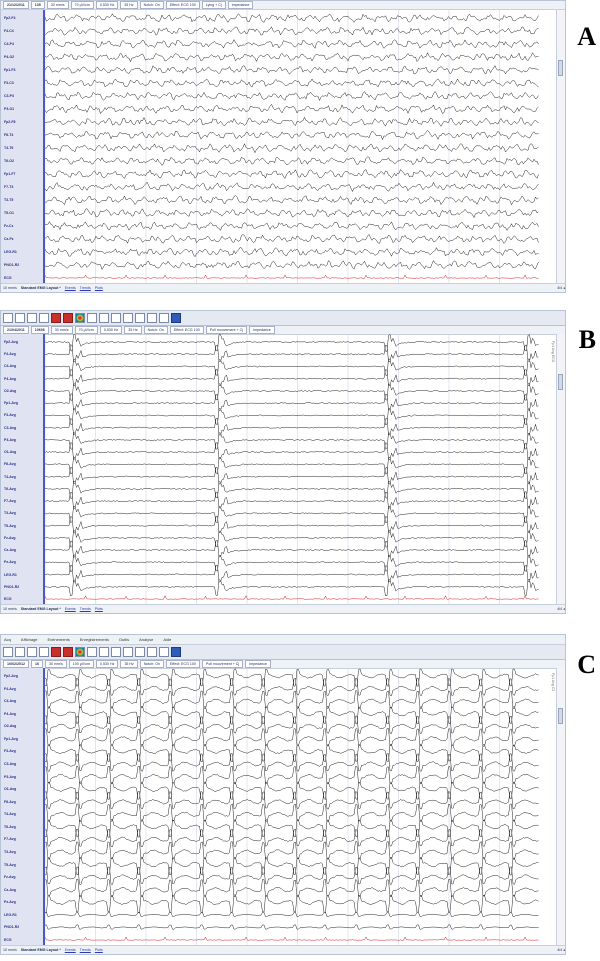 The height and width of the screenshot is (961, 600). I want to click on channel-label: C3-Avg, so click(10, 428).